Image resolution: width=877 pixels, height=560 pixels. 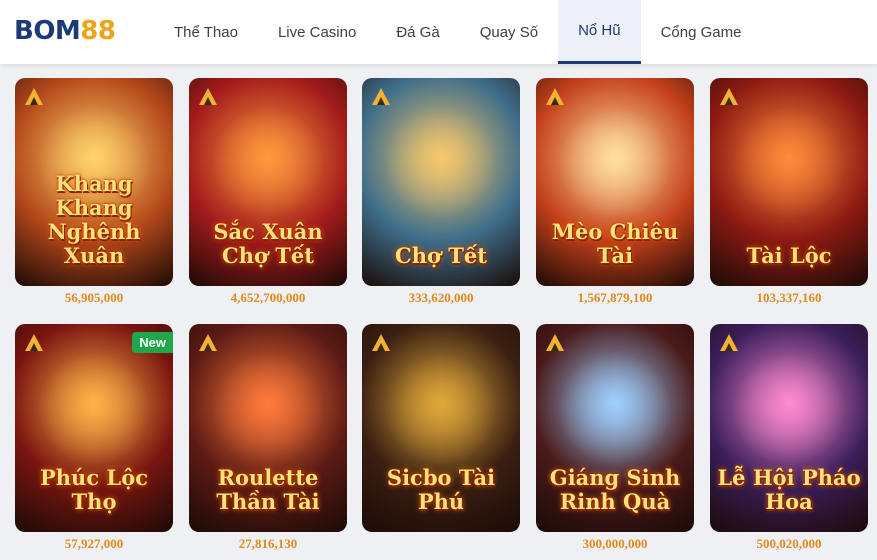 What do you see at coordinates (615, 297) in the screenshot?
I see `jackpot-amount: 1,567,879,100` at bounding box center [615, 297].